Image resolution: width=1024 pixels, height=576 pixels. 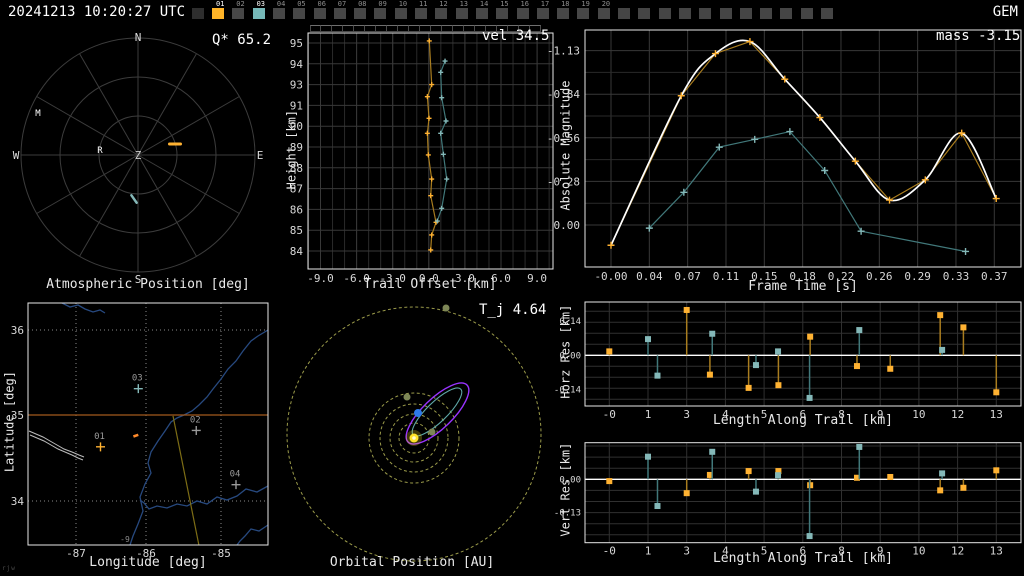 What do you see at coordinates (610, 276) in the screenshot?
I see `svg-text: -0.00` at bounding box center [610, 276].